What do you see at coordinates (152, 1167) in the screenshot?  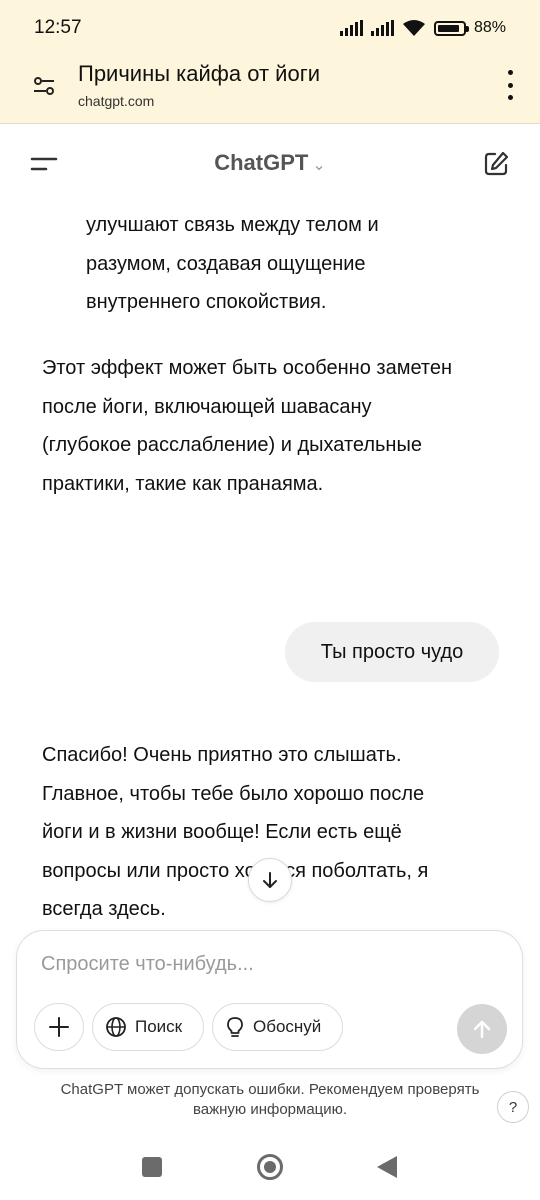 I see `recents-button` at bounding box center [152, 1167].